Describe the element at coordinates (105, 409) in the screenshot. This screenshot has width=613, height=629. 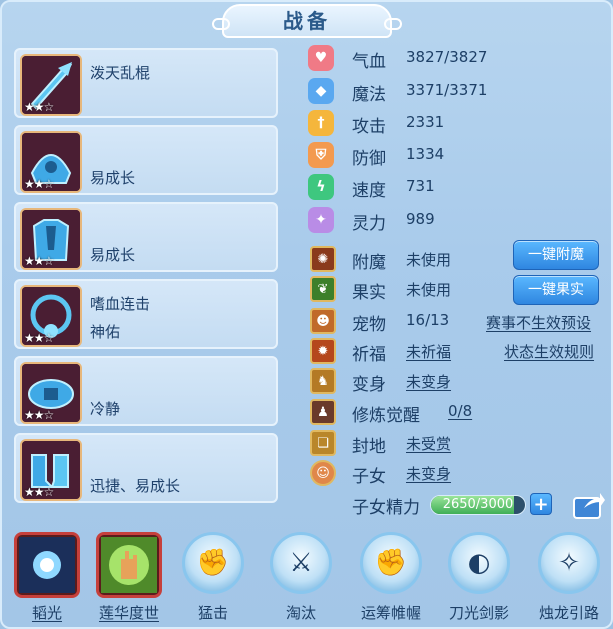
I see `equip-attr: 冷静` at that location.